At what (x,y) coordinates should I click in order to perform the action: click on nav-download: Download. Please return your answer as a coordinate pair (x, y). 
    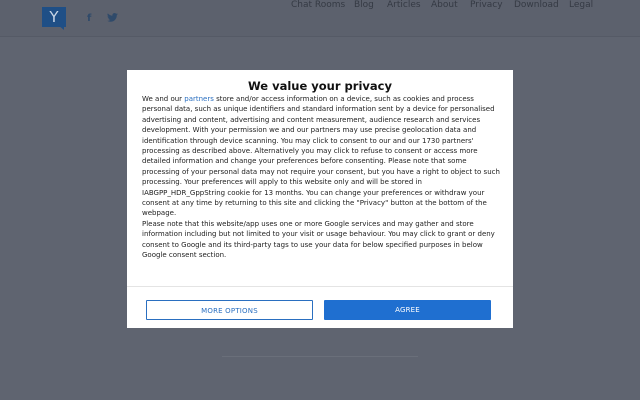
    Looking at the image, I should click on (536, 5).